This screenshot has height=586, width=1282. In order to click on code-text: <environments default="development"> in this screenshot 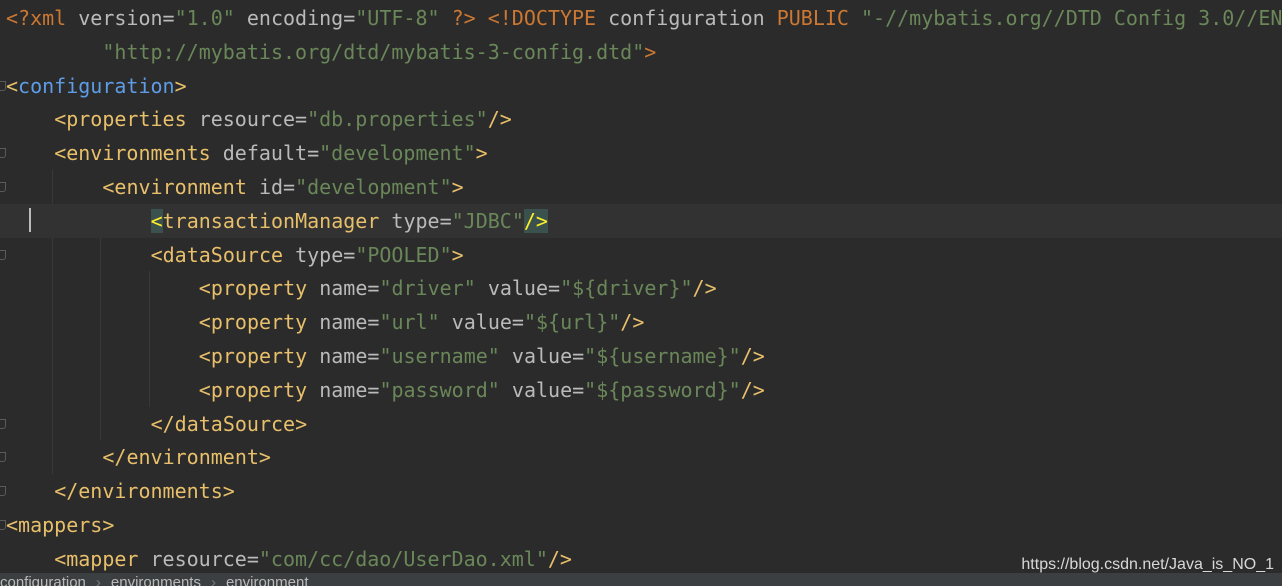, I will do `click(271, 153)`.